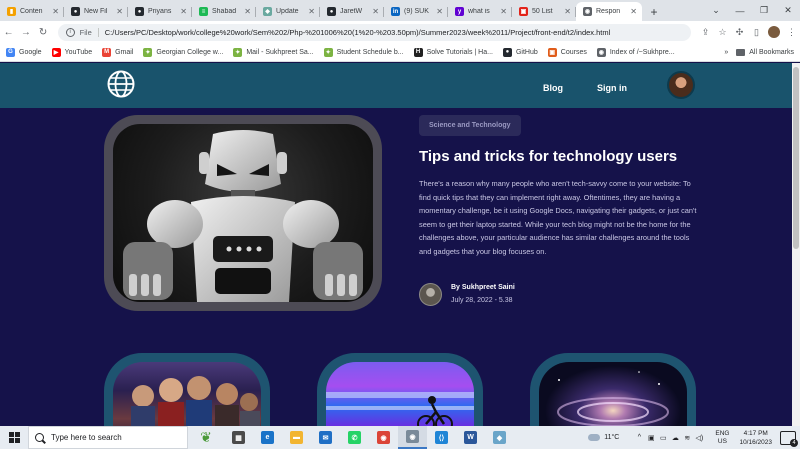  I want to click on bookmark-item: G Google, so click(24, 52).